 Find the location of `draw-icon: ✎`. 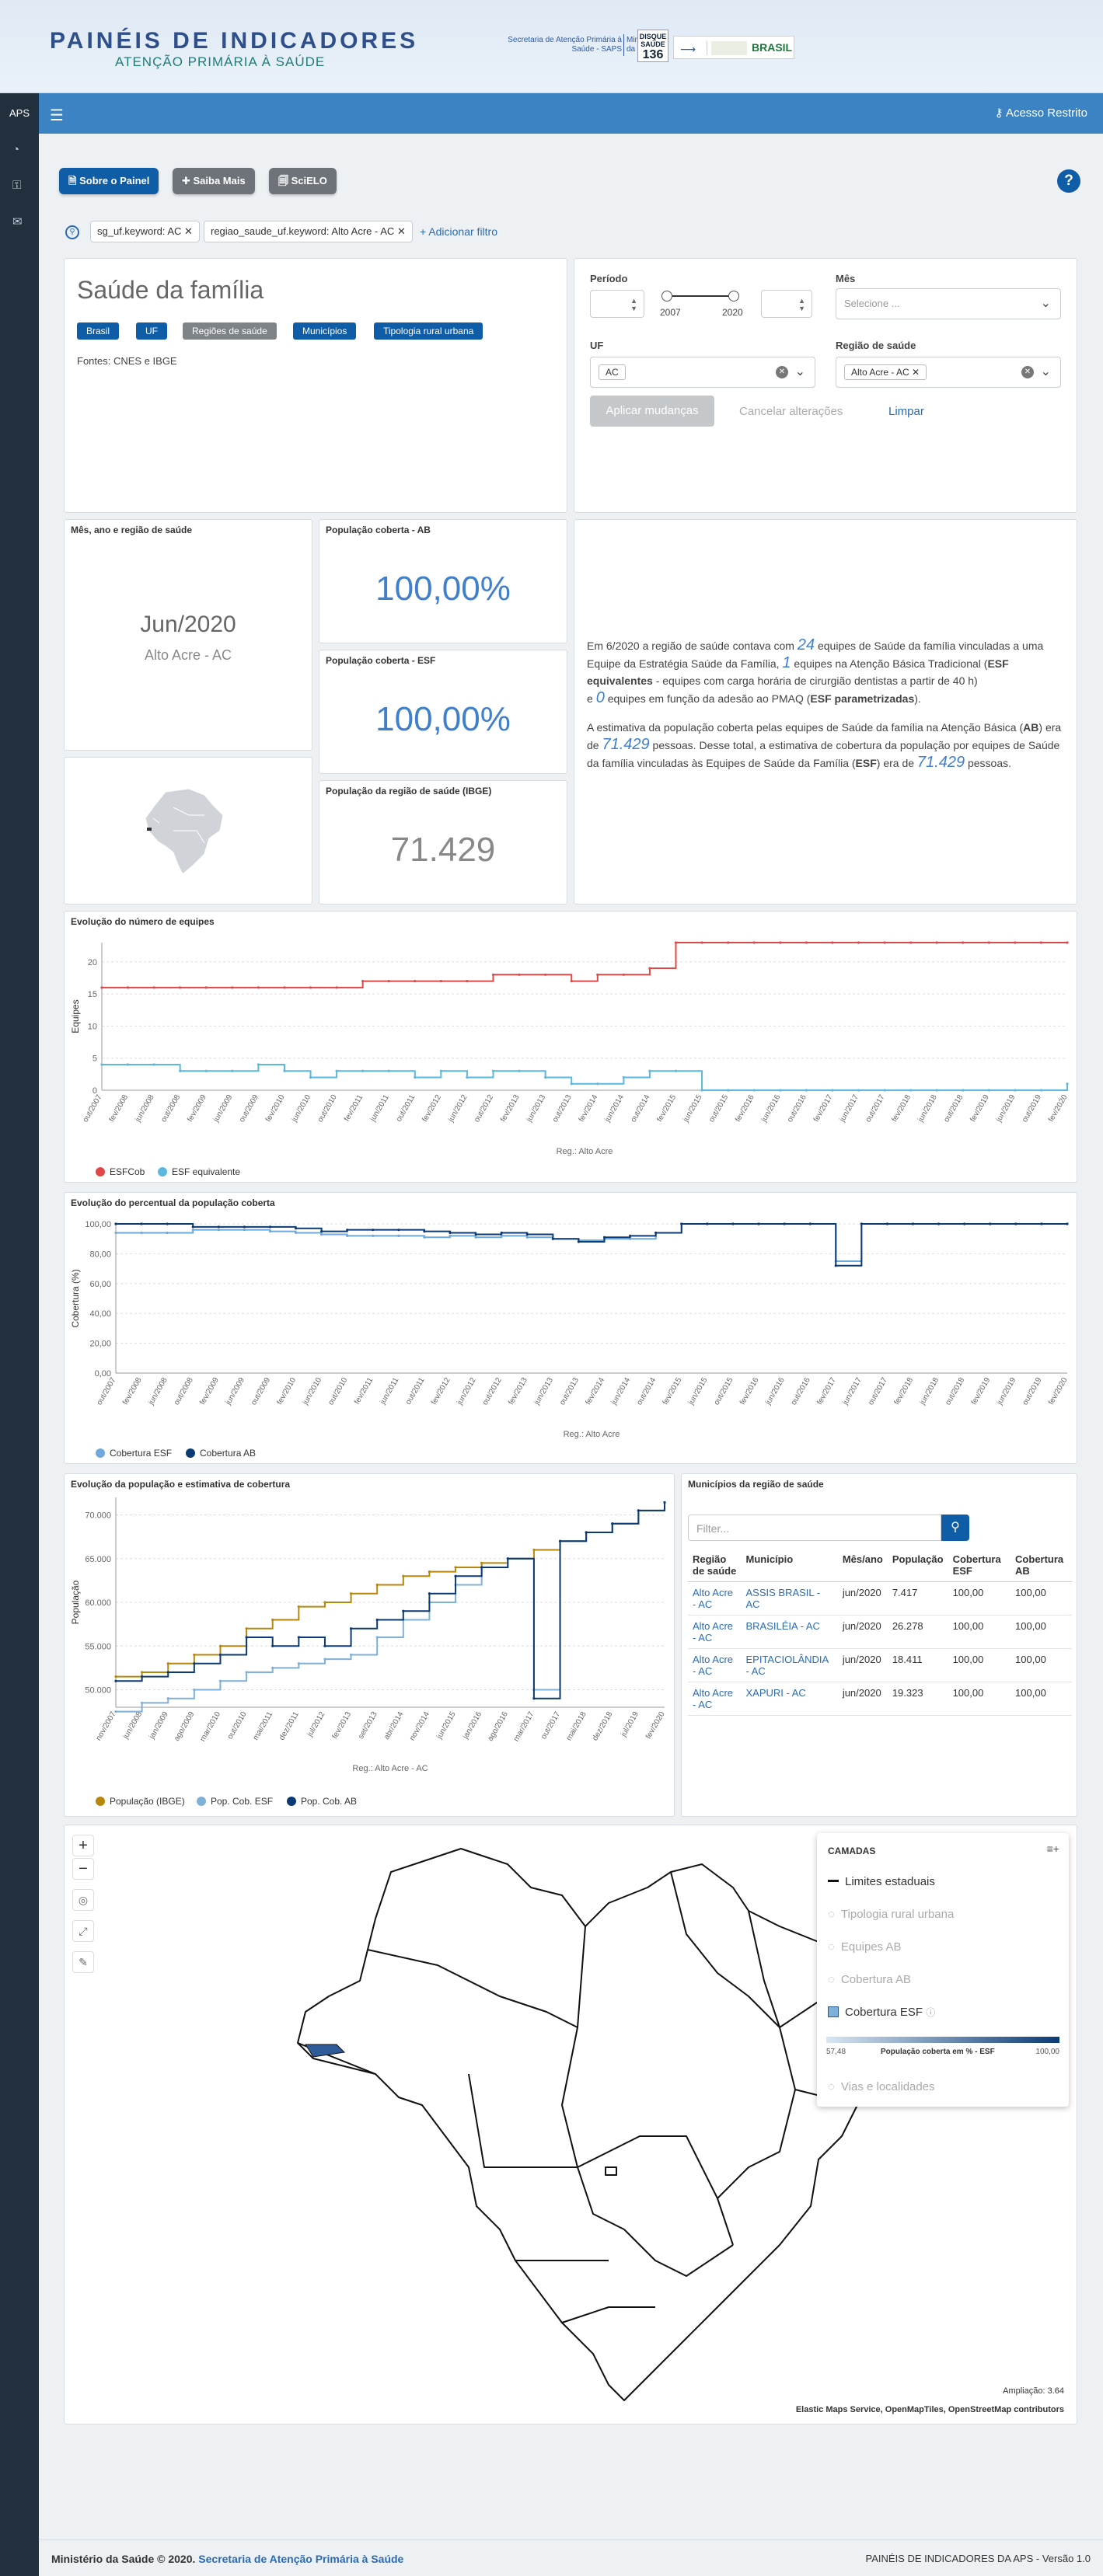

draw-icon: ✎ is located at coordinates (83, 1962).